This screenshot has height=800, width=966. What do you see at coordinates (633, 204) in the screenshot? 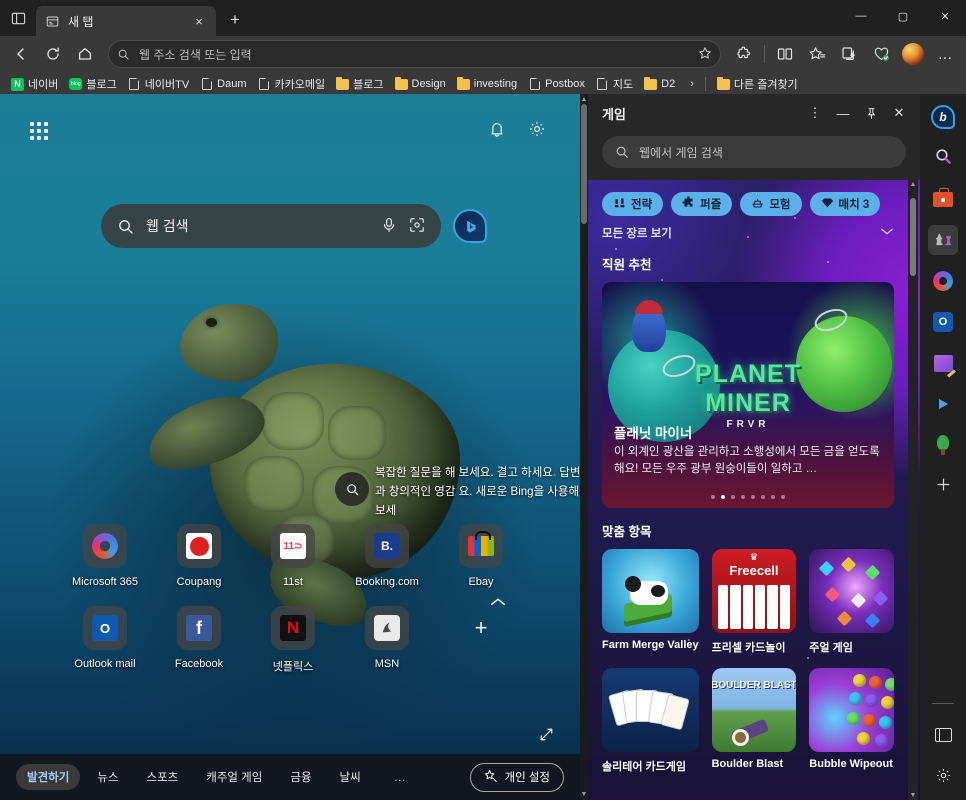
I see `genre-chip-strategy: 전략` at bounding box center [633, 204].